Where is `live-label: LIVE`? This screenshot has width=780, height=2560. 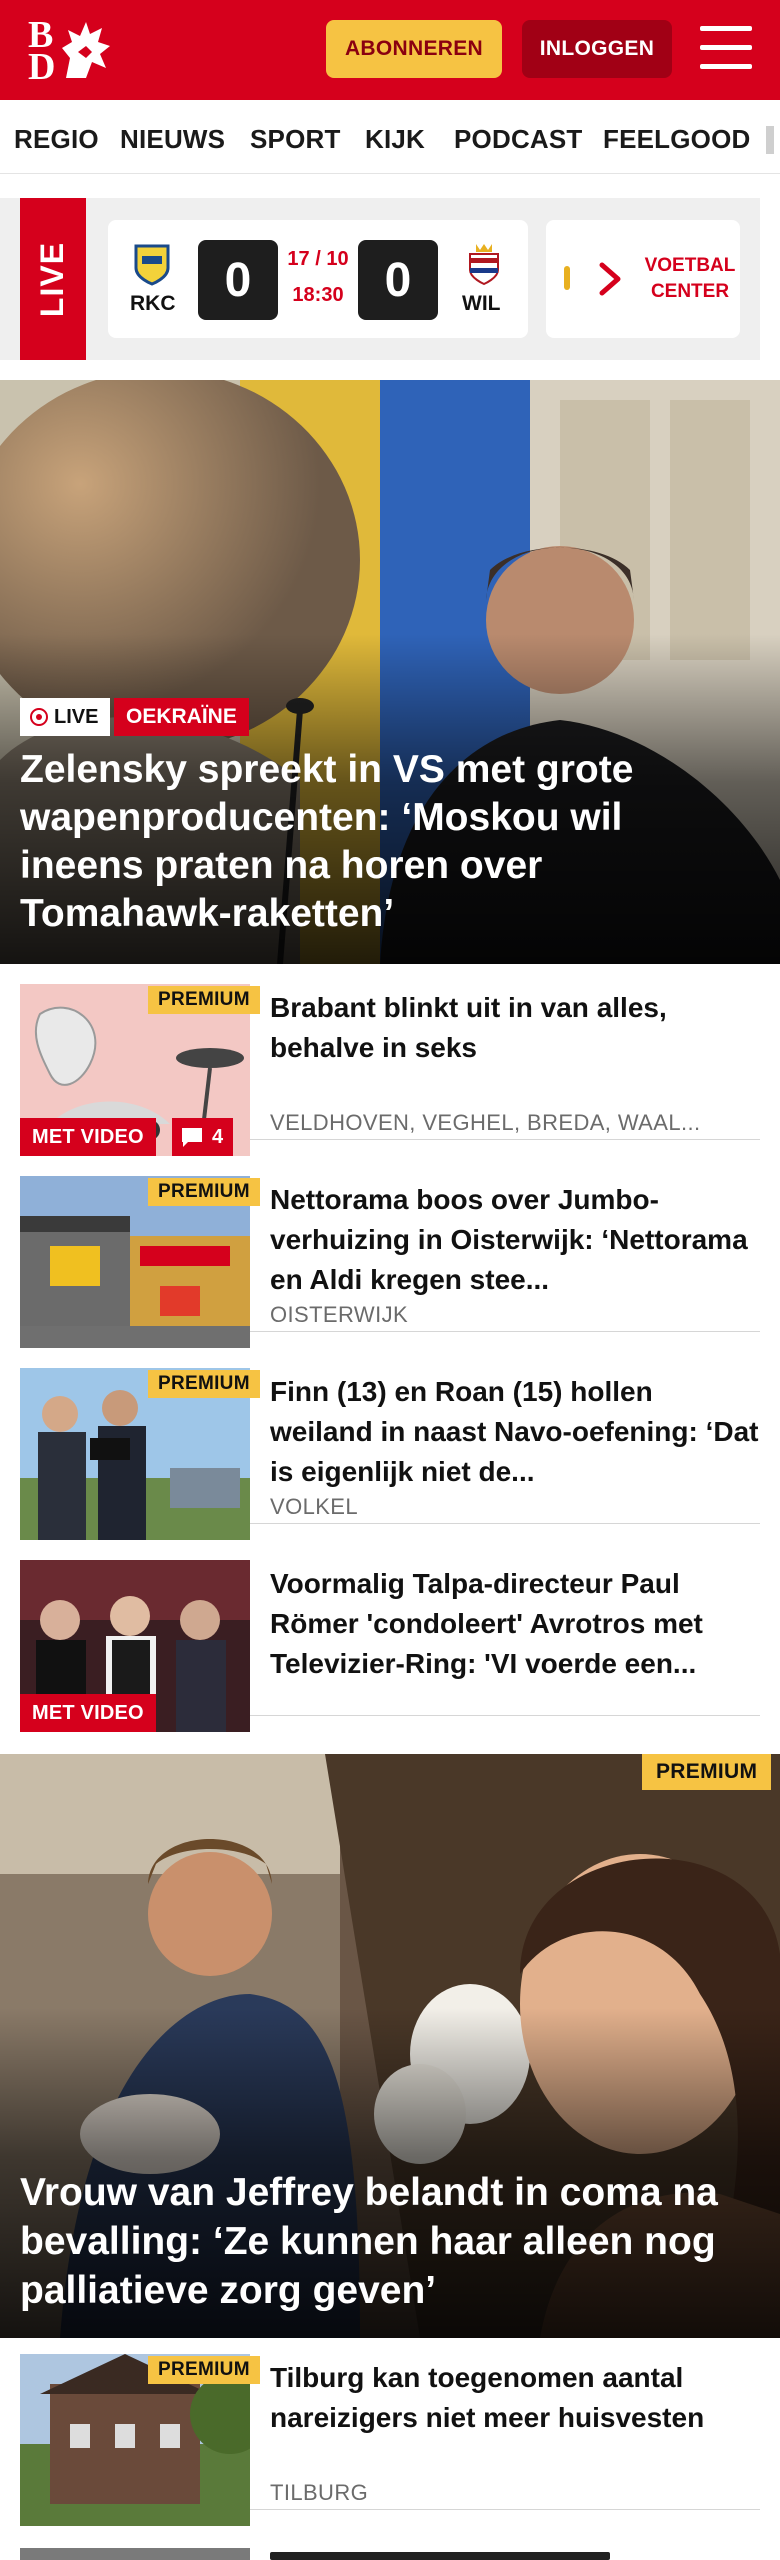 live-label: LIVE is located at coordinates (52, 279).